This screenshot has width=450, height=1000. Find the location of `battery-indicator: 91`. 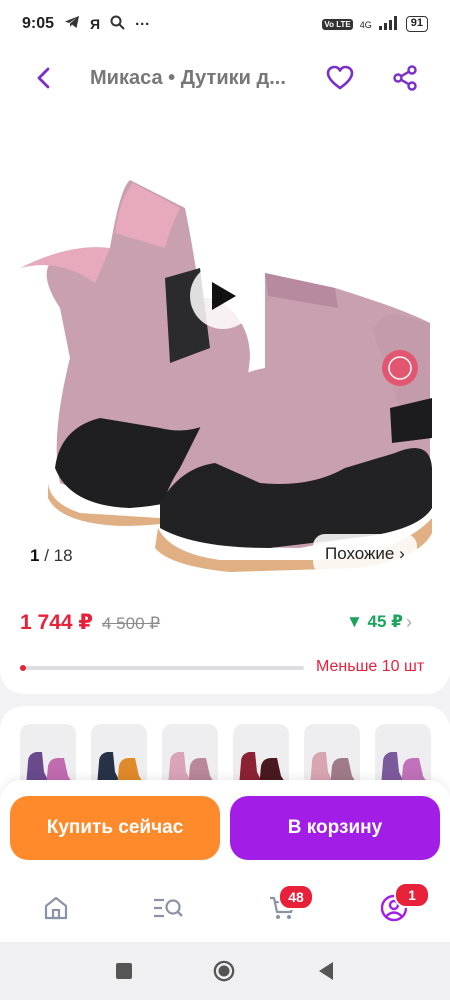

battery-indicator: 91 is located at coordinates (416, 24).